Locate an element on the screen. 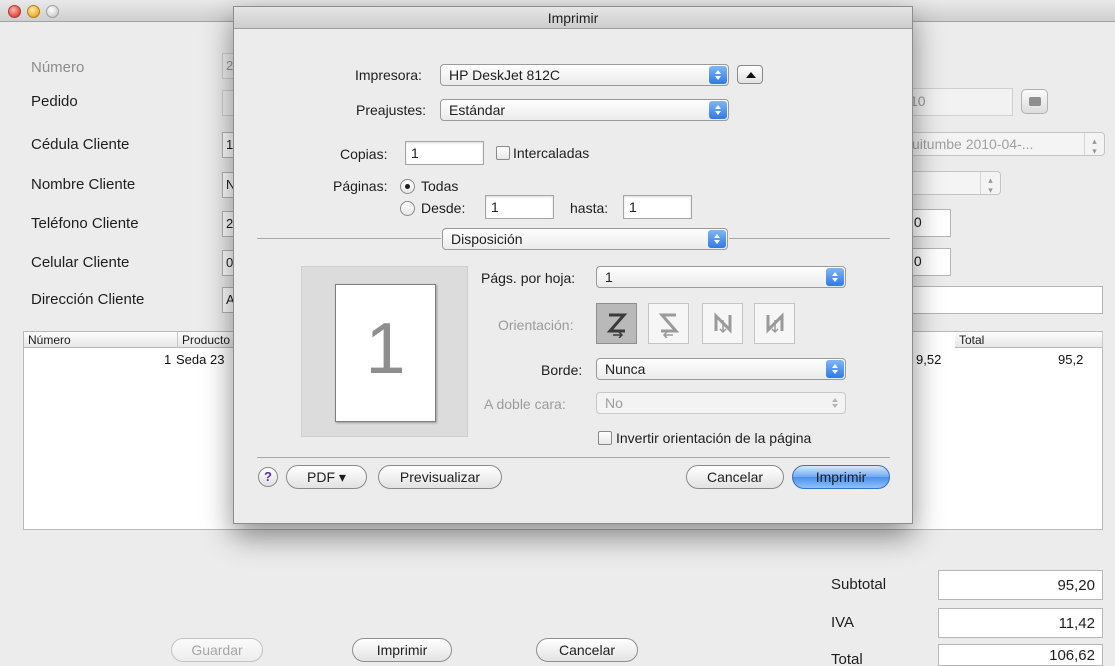 The width and height of the screenshot is (1115, 666). print-dialog-title: Imprimir is located at coordinates (573, 18).